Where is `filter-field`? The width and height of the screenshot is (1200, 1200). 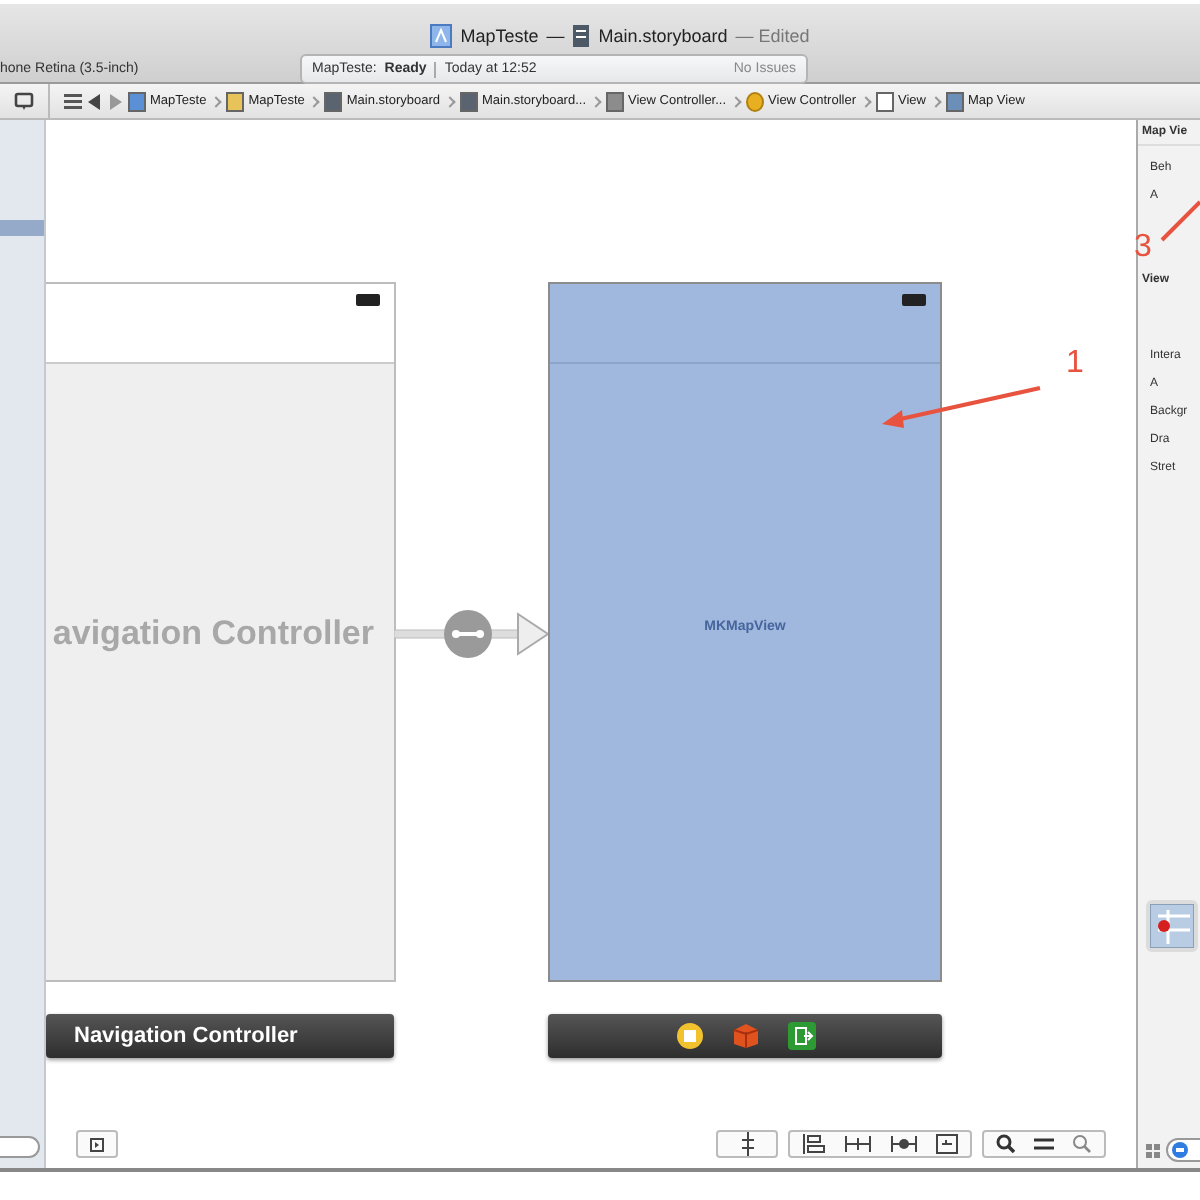 filter-field is located at coordinates (20, 1147).